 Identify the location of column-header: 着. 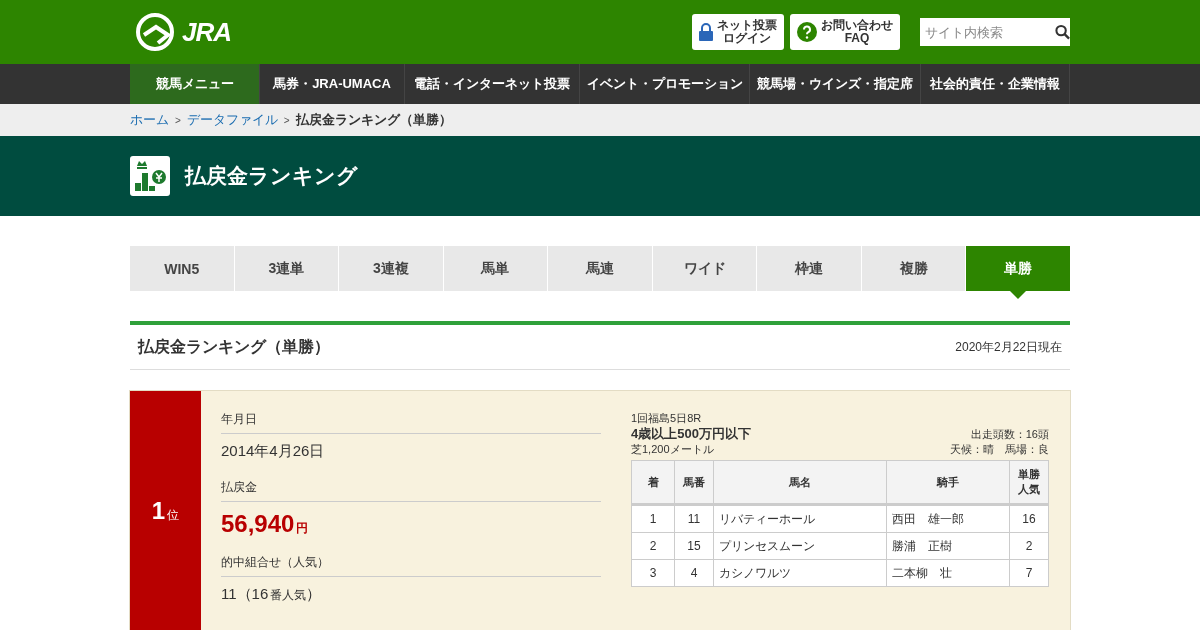
(653, 482).